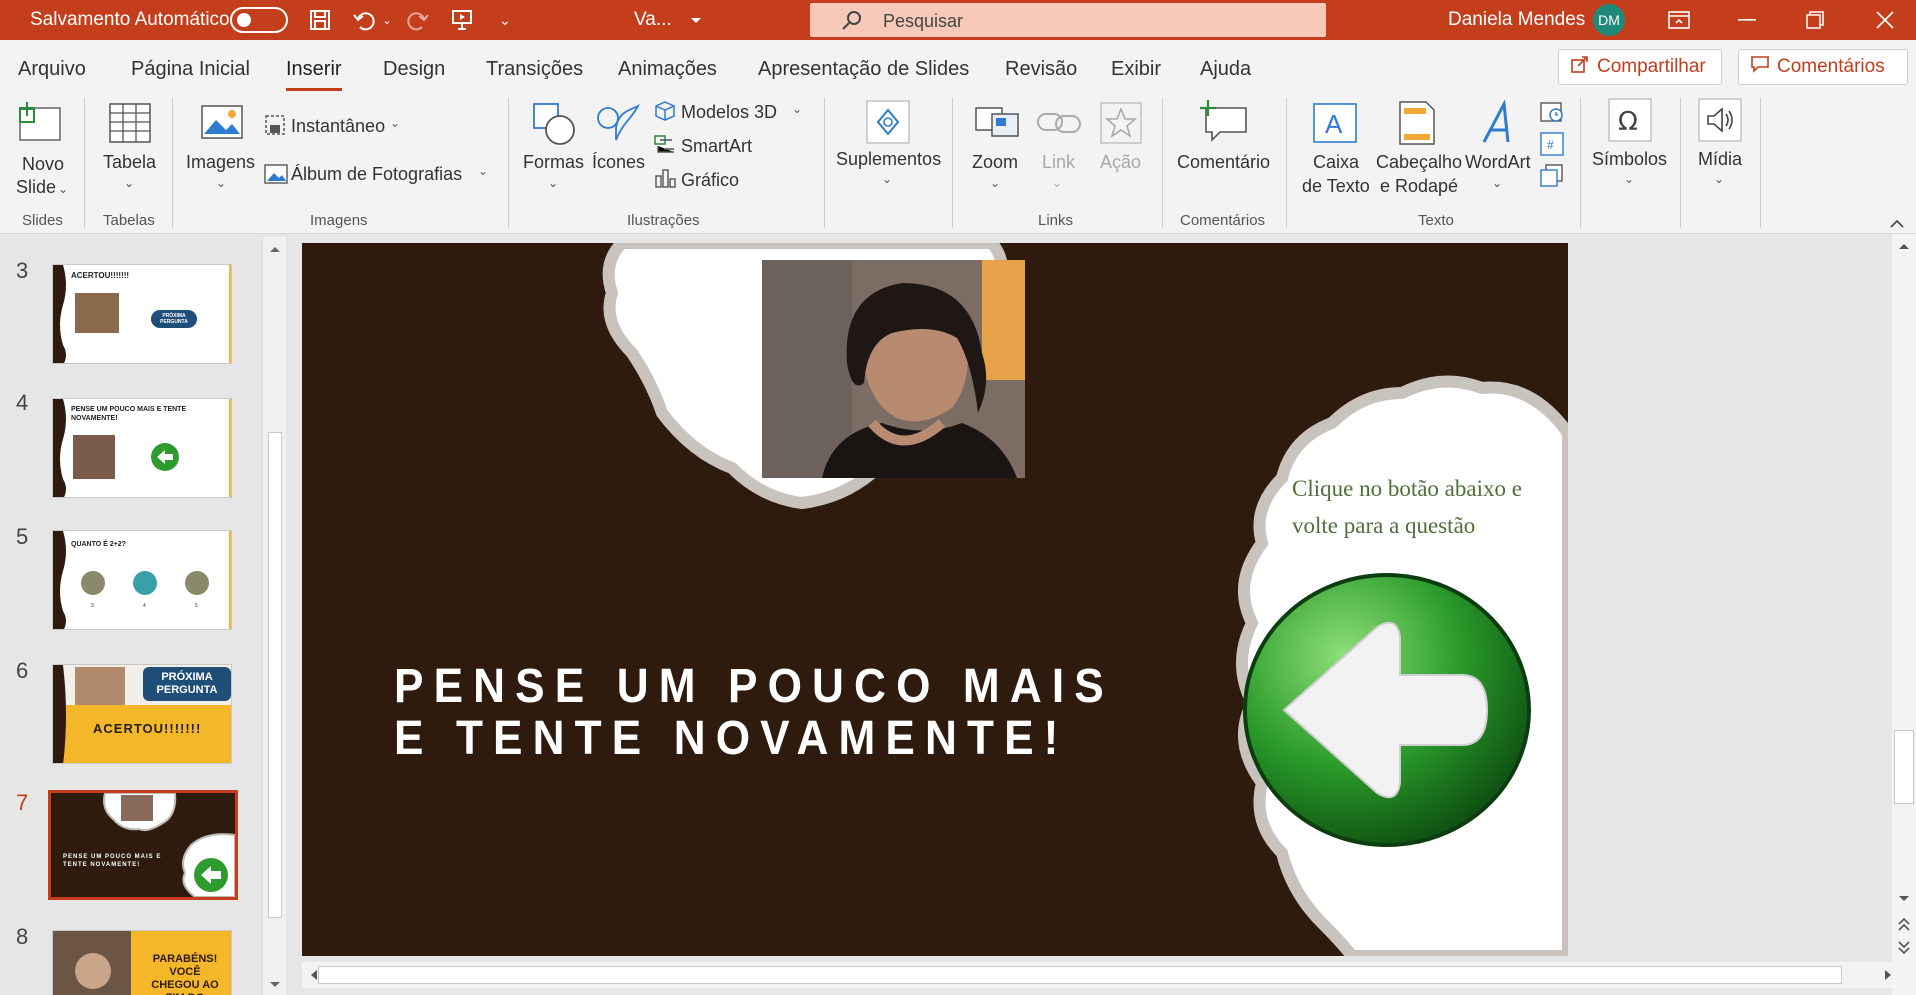  Describe the element at coordinates (1224, 162) in the screenshot. I see `new-comment-label: Comentário` at that location.